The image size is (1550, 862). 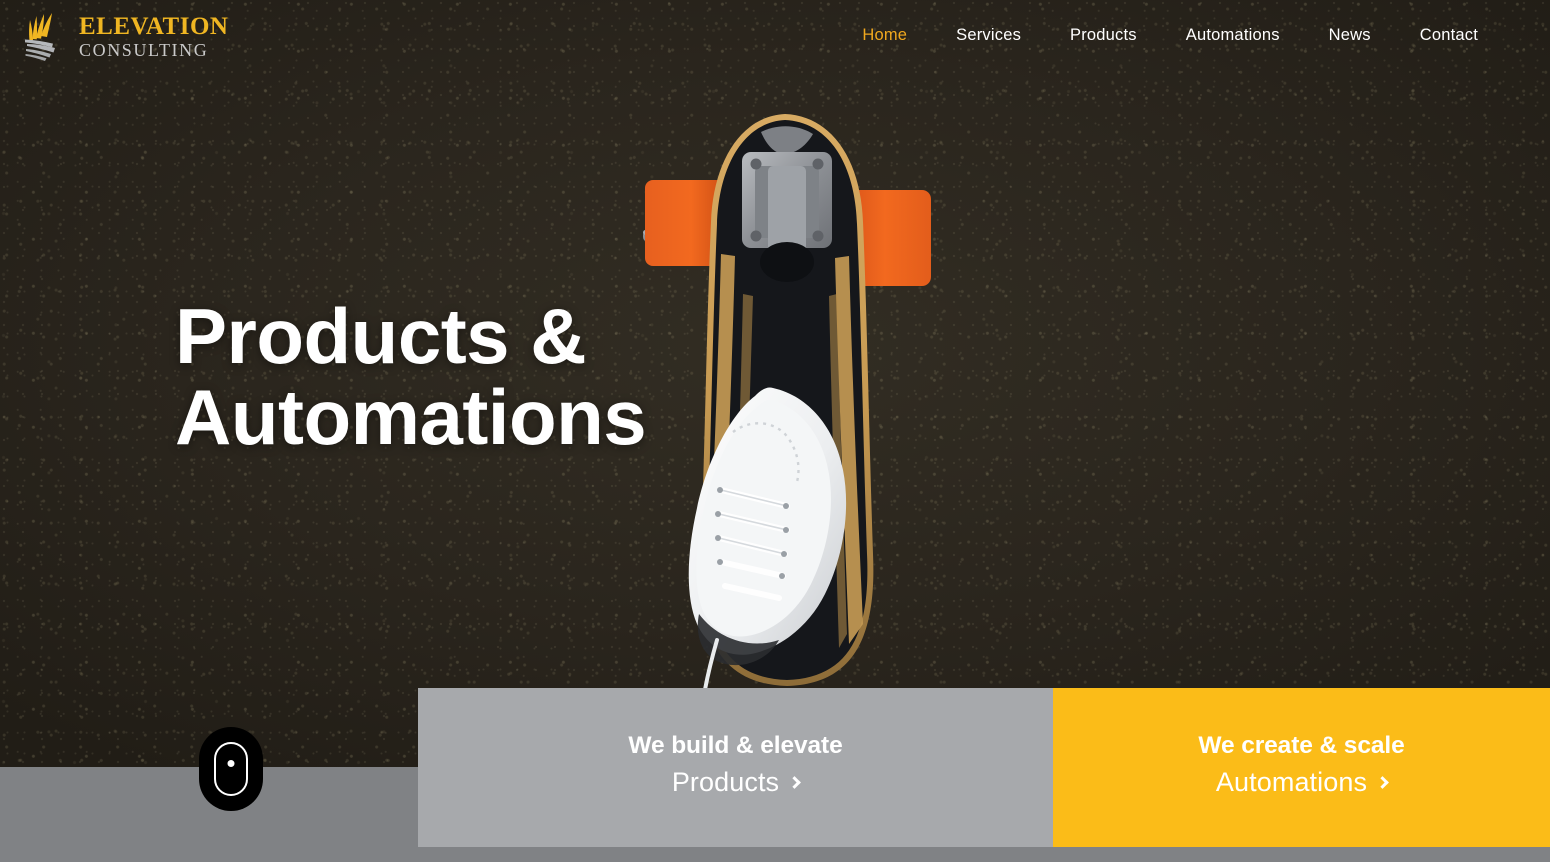 I want to click on cta-card-products: We build & elevate Products, so click(x=735, y=767).